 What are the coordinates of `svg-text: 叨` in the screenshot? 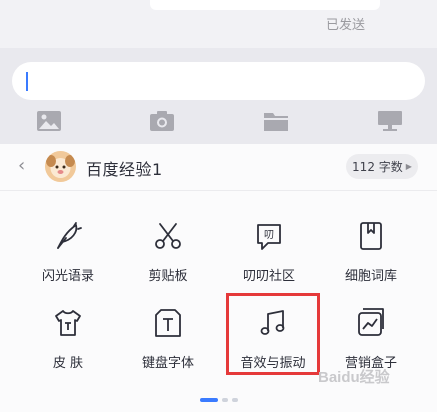 It's located at (269, 235).